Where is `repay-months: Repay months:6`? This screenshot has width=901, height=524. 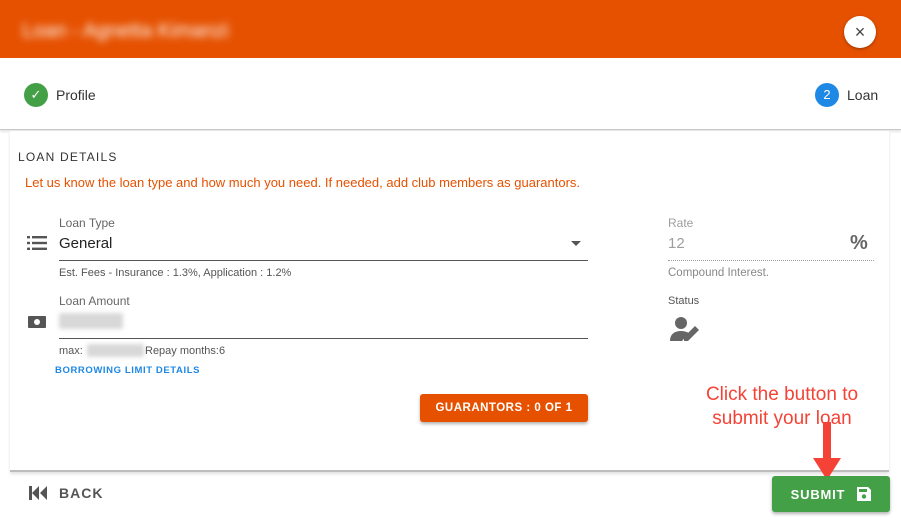 repay-months: Repay months:6 is located at coordinates (185, 351).